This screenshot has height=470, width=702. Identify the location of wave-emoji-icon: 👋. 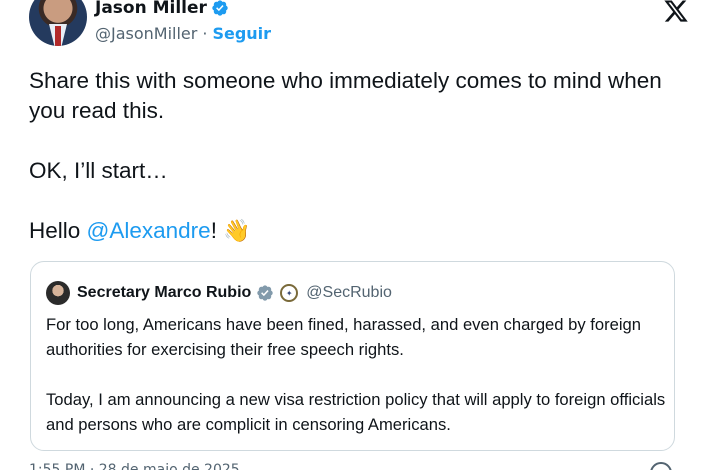
(237, 230).